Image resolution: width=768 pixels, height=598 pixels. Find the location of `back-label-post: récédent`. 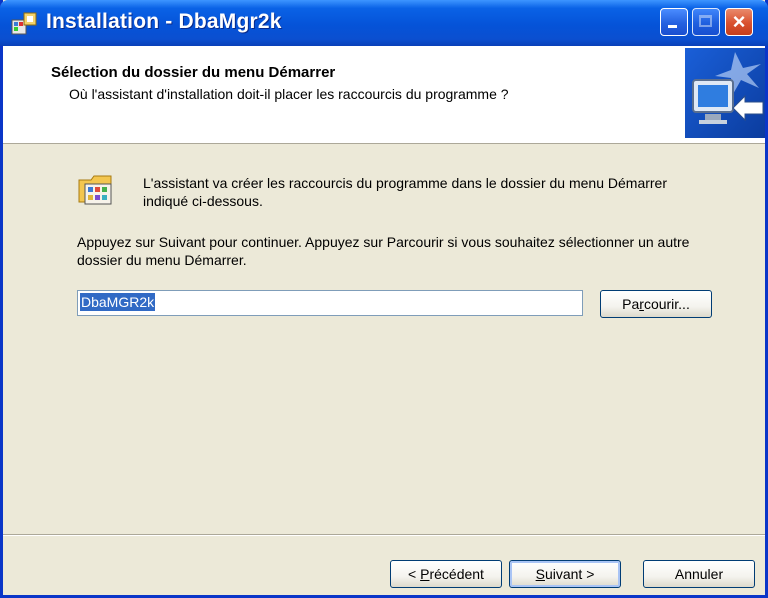

back-label-post: récédent is located at coordinates (456, 574).